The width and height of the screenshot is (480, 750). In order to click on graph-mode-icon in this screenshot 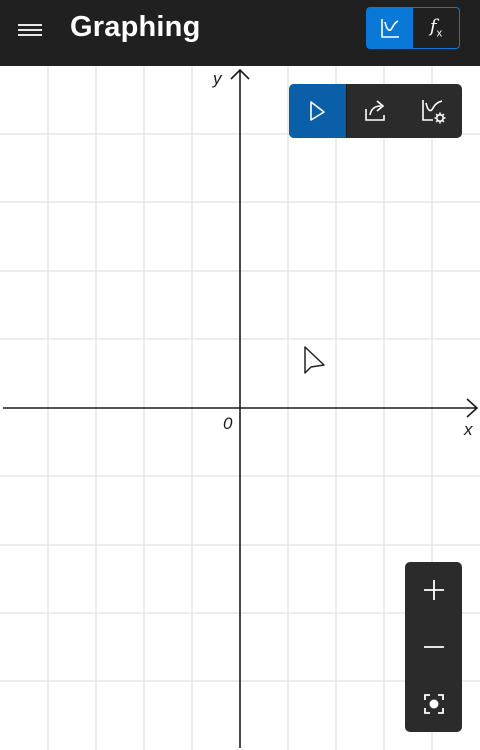, I will do `click(390, 28)`.